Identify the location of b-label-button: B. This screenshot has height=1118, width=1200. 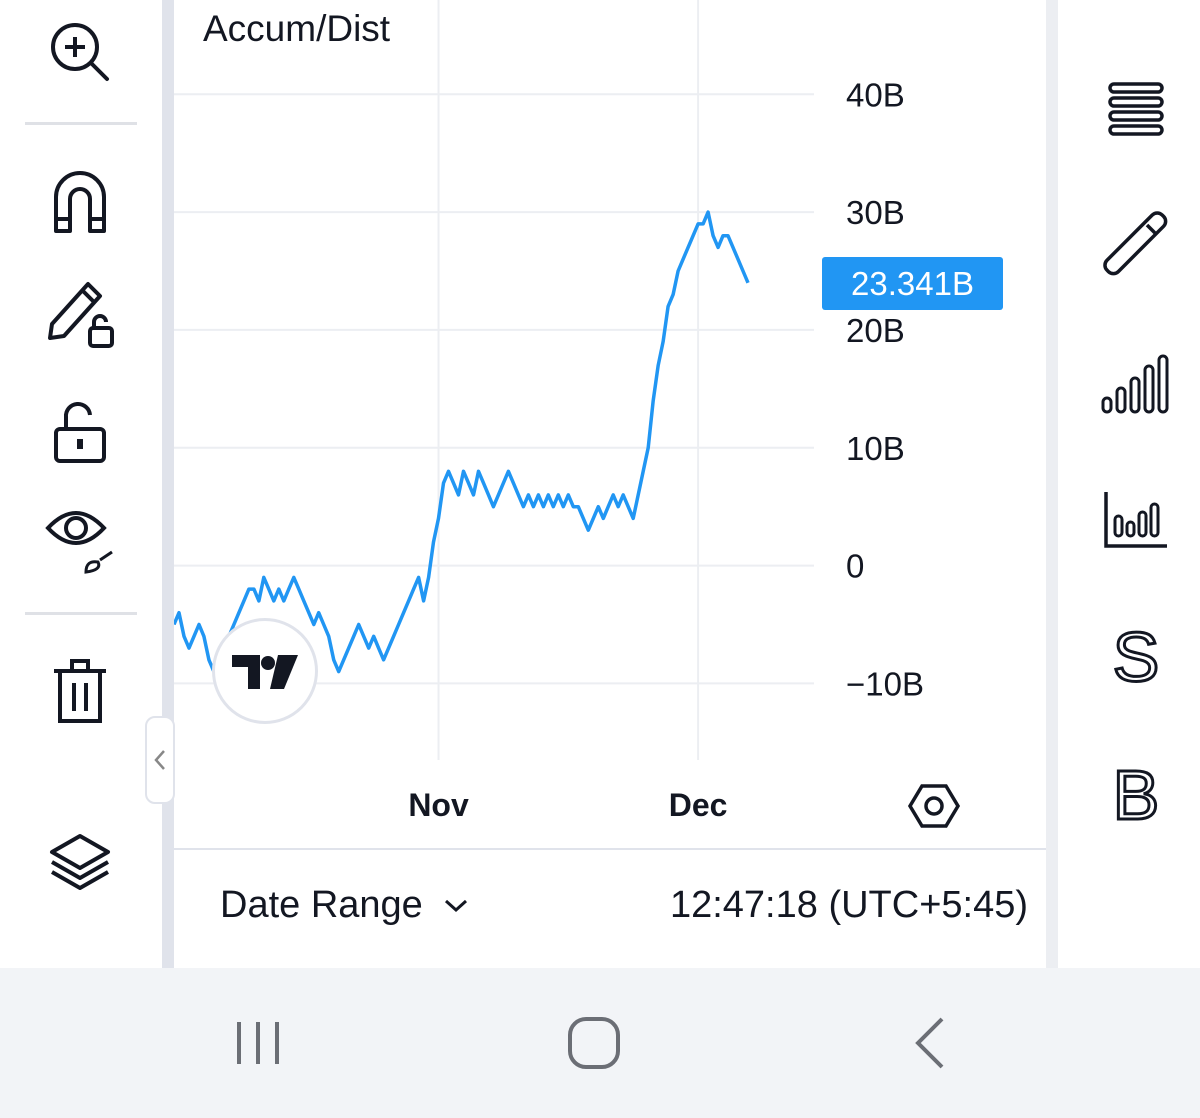
(1136, 794).